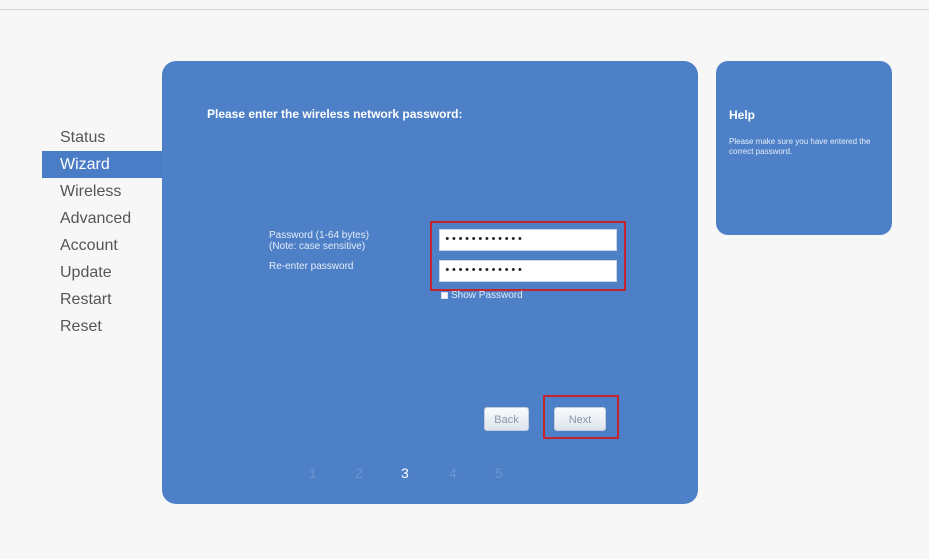 This screenshot has height=559, width=929. I want to click on sidebar-item-wizard: Wizard, so click(104, 164).